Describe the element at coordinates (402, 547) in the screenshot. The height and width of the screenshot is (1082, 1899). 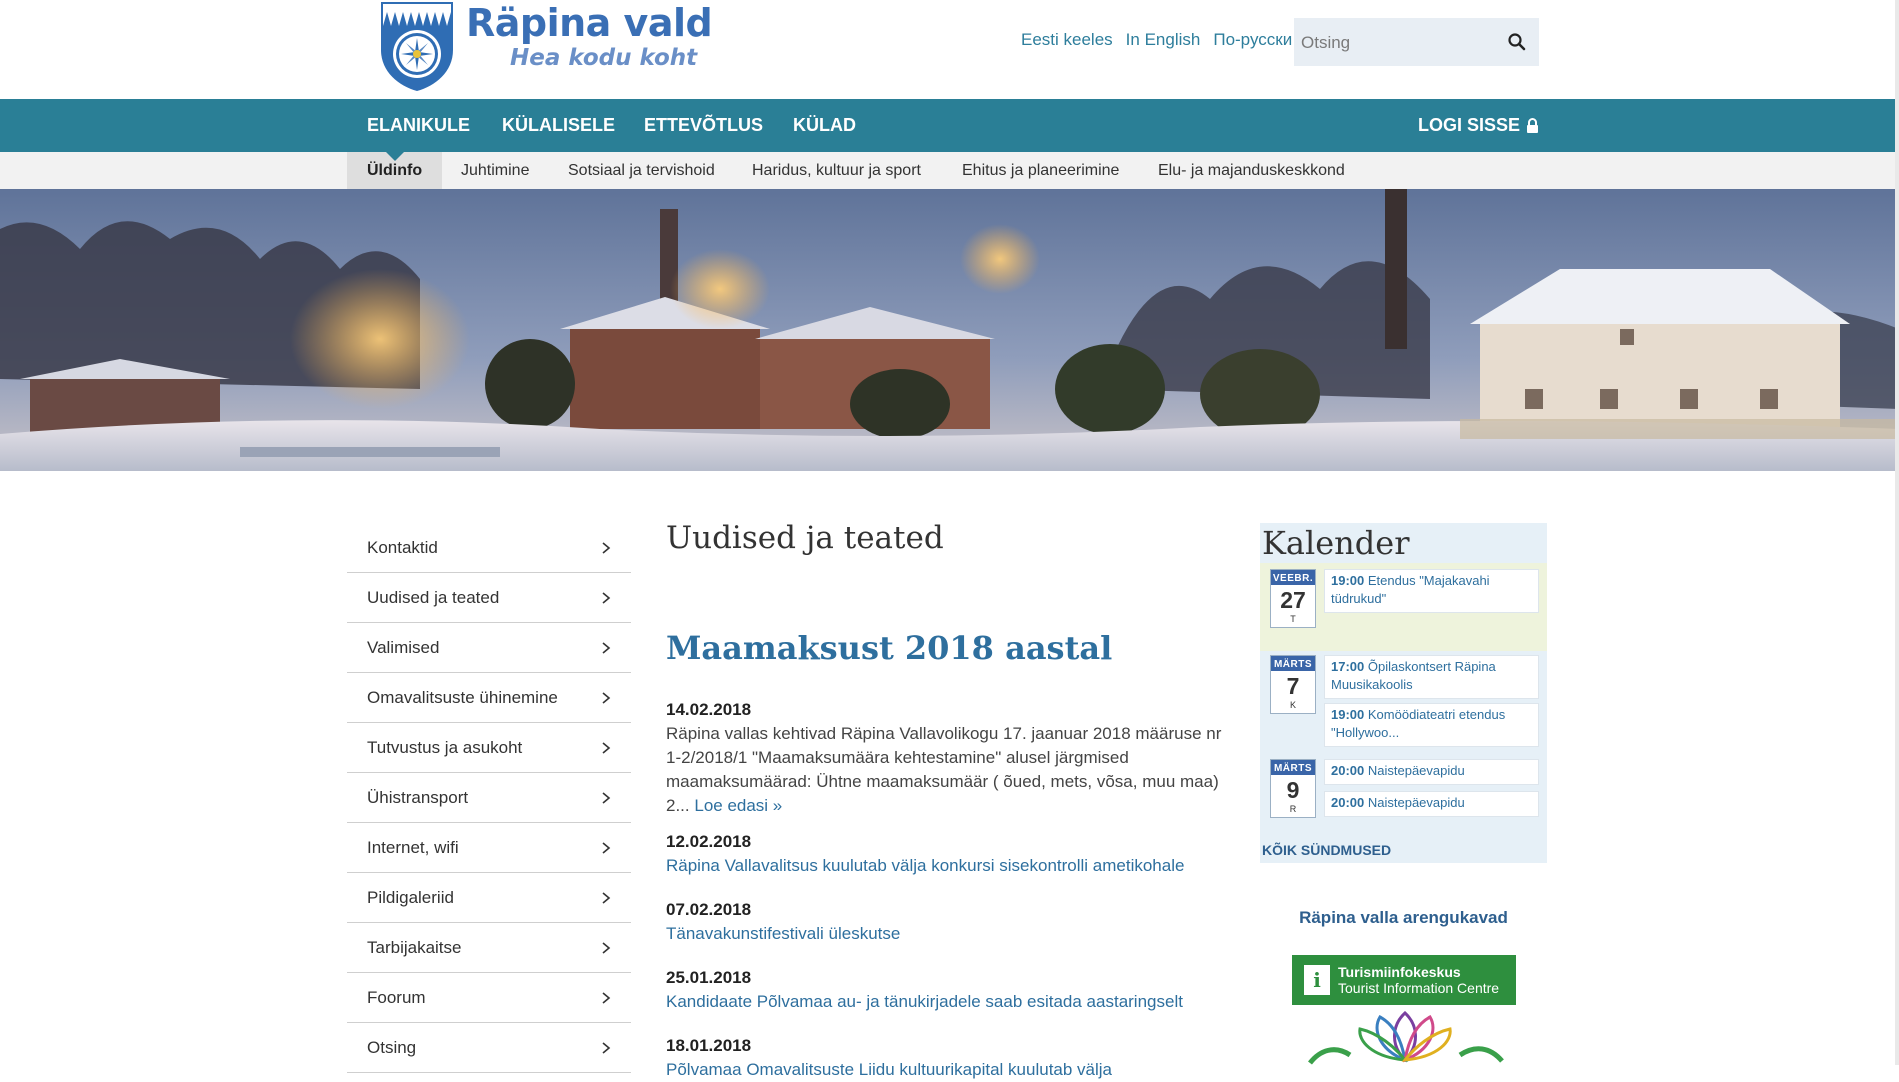
I see `left-menu-label: Kontaktid` at that location.